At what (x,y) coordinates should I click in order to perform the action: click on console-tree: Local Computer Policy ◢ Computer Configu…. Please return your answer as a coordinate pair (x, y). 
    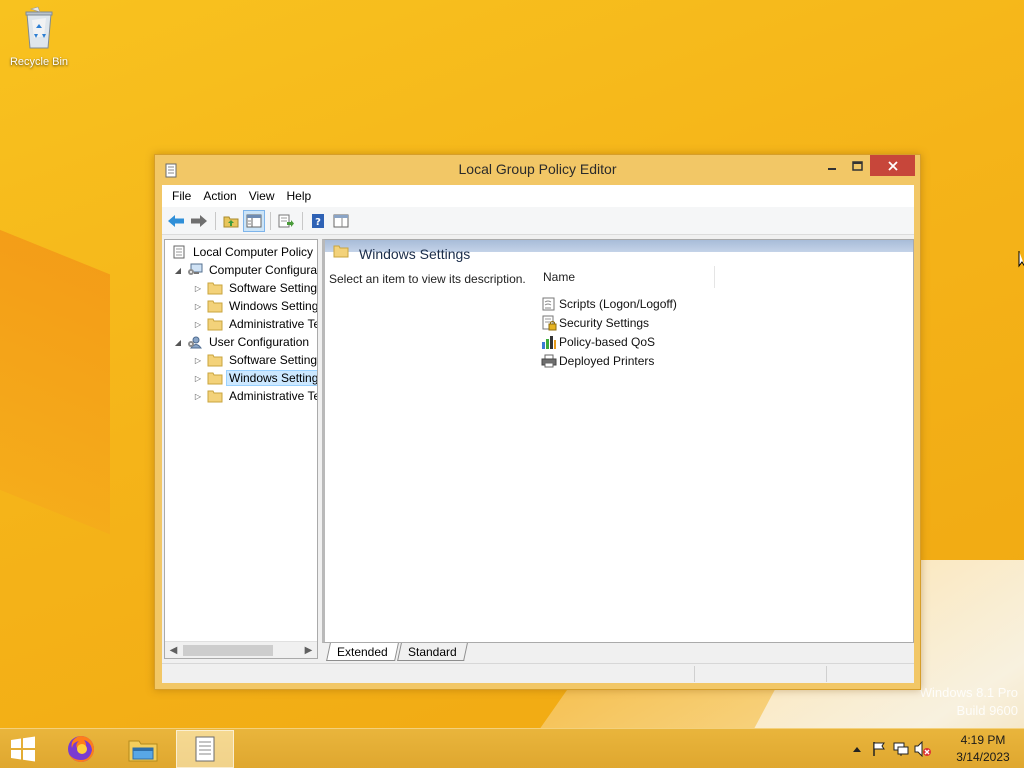
    Looking at the image, I should click on (241, 449).